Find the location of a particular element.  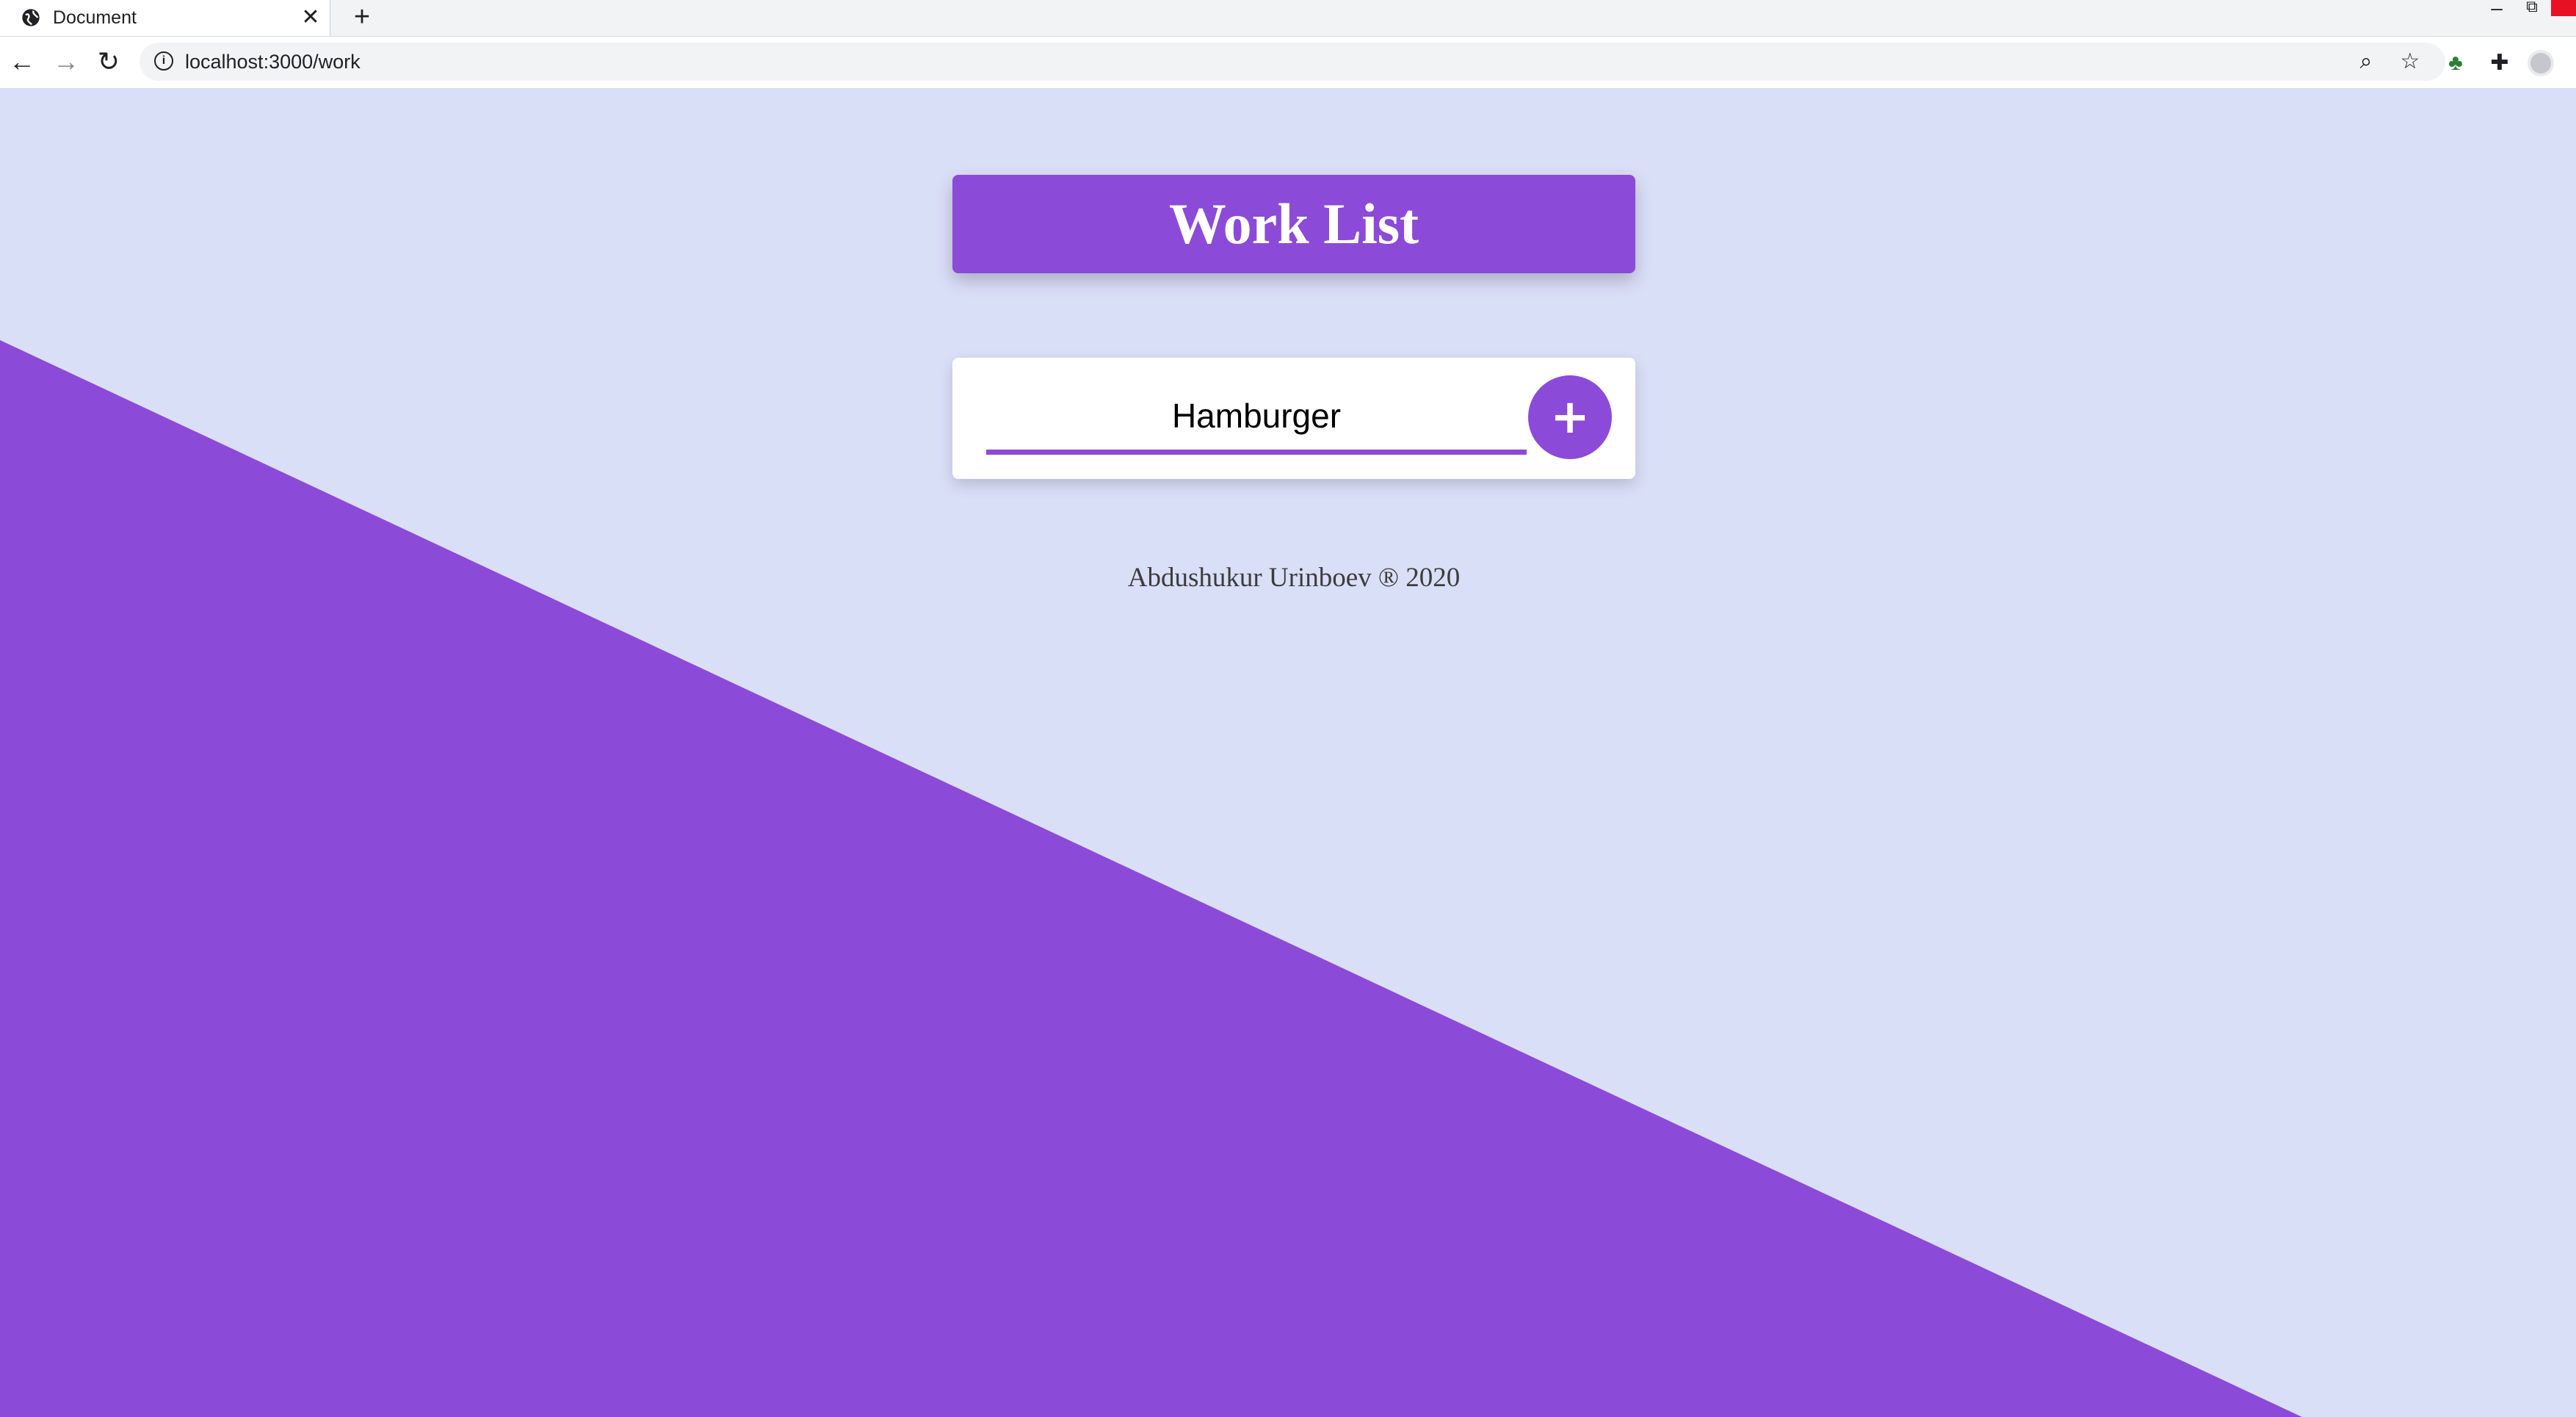

page-header: Work List is located at coordinates (1293, 224).